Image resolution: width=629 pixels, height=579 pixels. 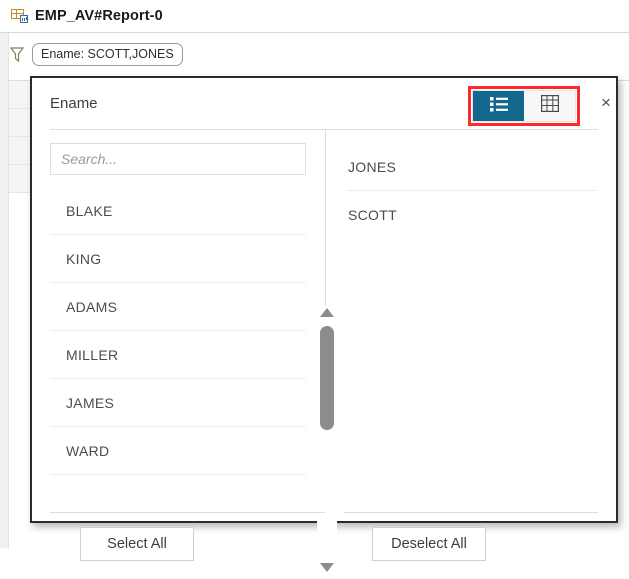 What do you see at coordinates (314, 54) in the screenshot?
I see `filter-bar: Ename: SCOTT,JONES` at bounding box center [314, 54].